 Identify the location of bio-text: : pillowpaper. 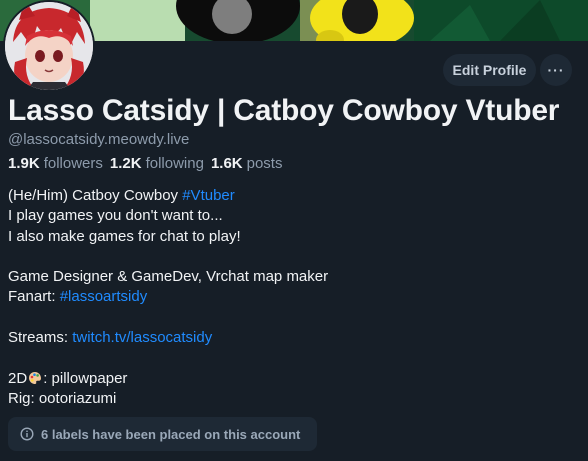
(85, 378).